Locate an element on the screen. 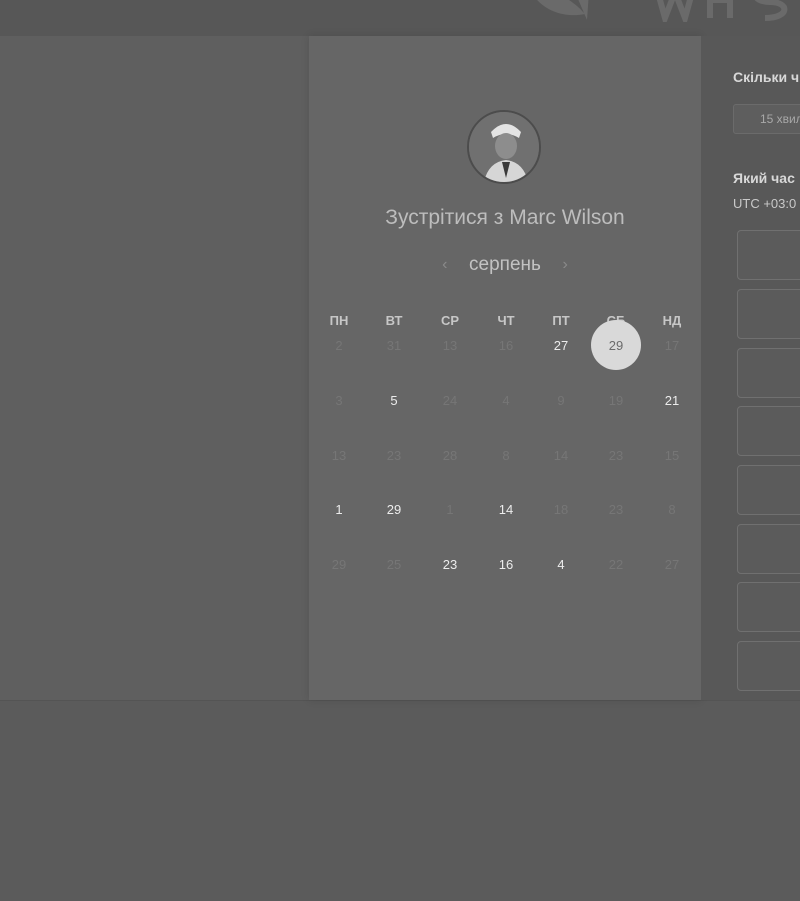  calendar-day: 28 is located at coordinates (450, 455).